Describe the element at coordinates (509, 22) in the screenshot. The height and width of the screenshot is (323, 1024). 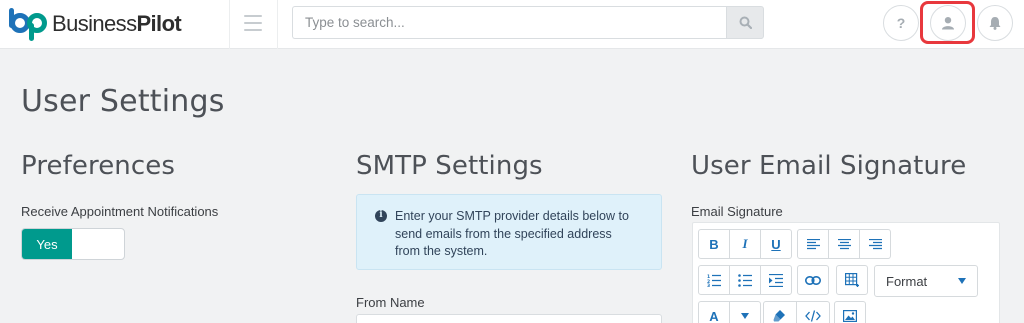
I see `search-input` at that location.